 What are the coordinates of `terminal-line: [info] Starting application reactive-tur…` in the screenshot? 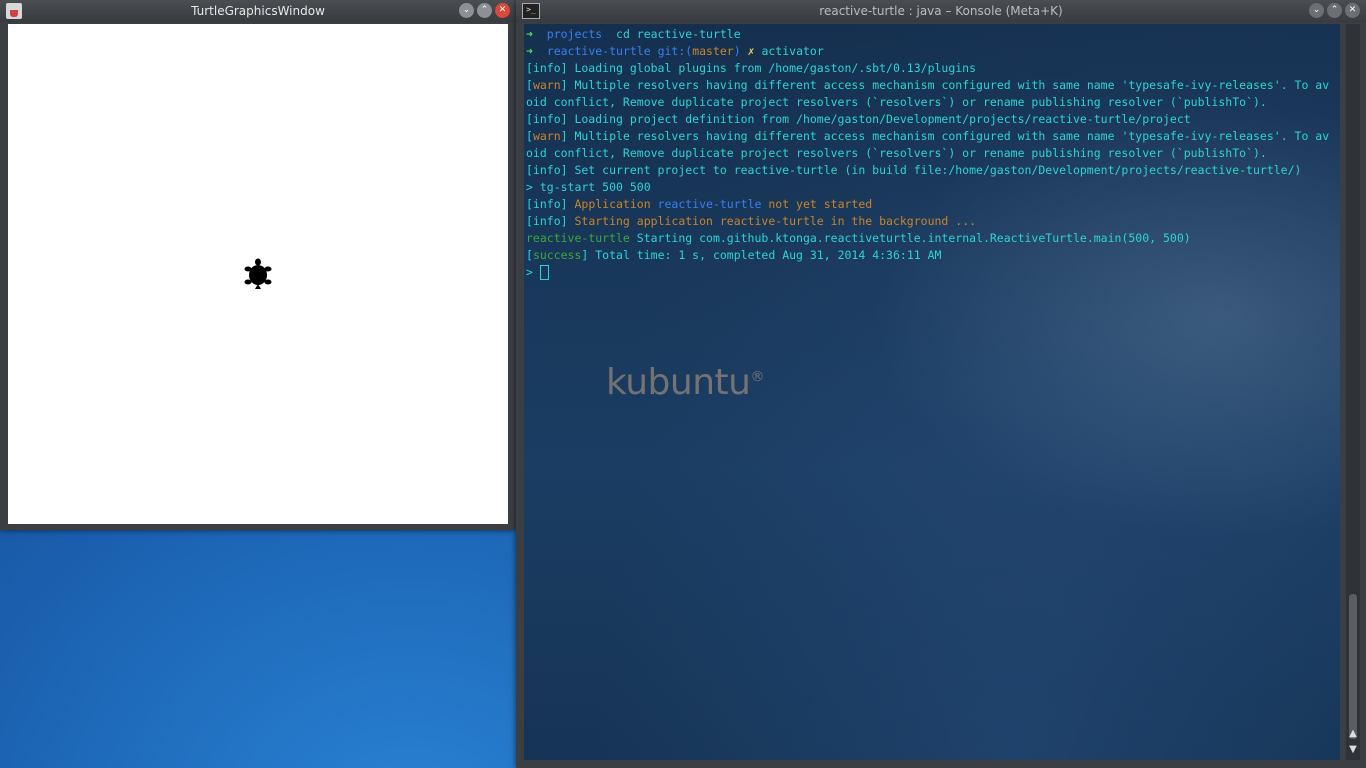 It's located at (931, 221).